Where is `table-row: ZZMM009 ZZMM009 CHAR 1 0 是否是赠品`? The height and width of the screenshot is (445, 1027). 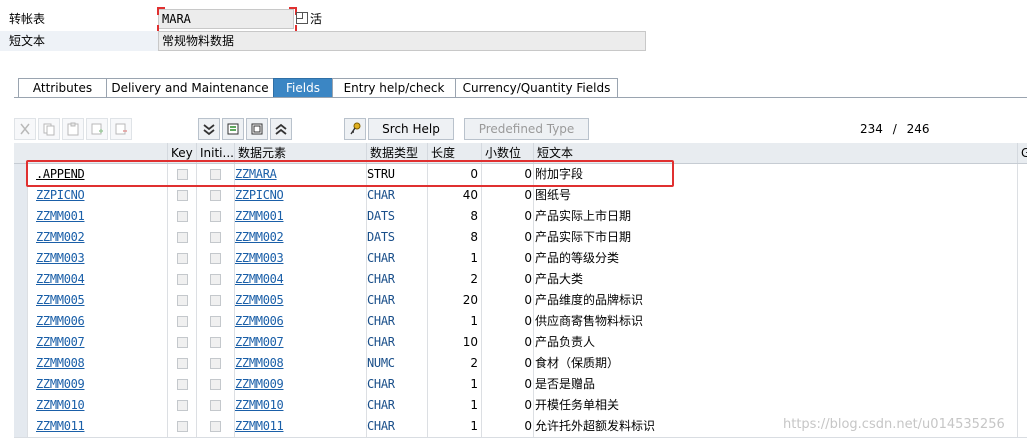
table-row: ZZMM009 ZZMM009 CHAR 1 0 是否是赠品 is located at coordinates (520, 385).